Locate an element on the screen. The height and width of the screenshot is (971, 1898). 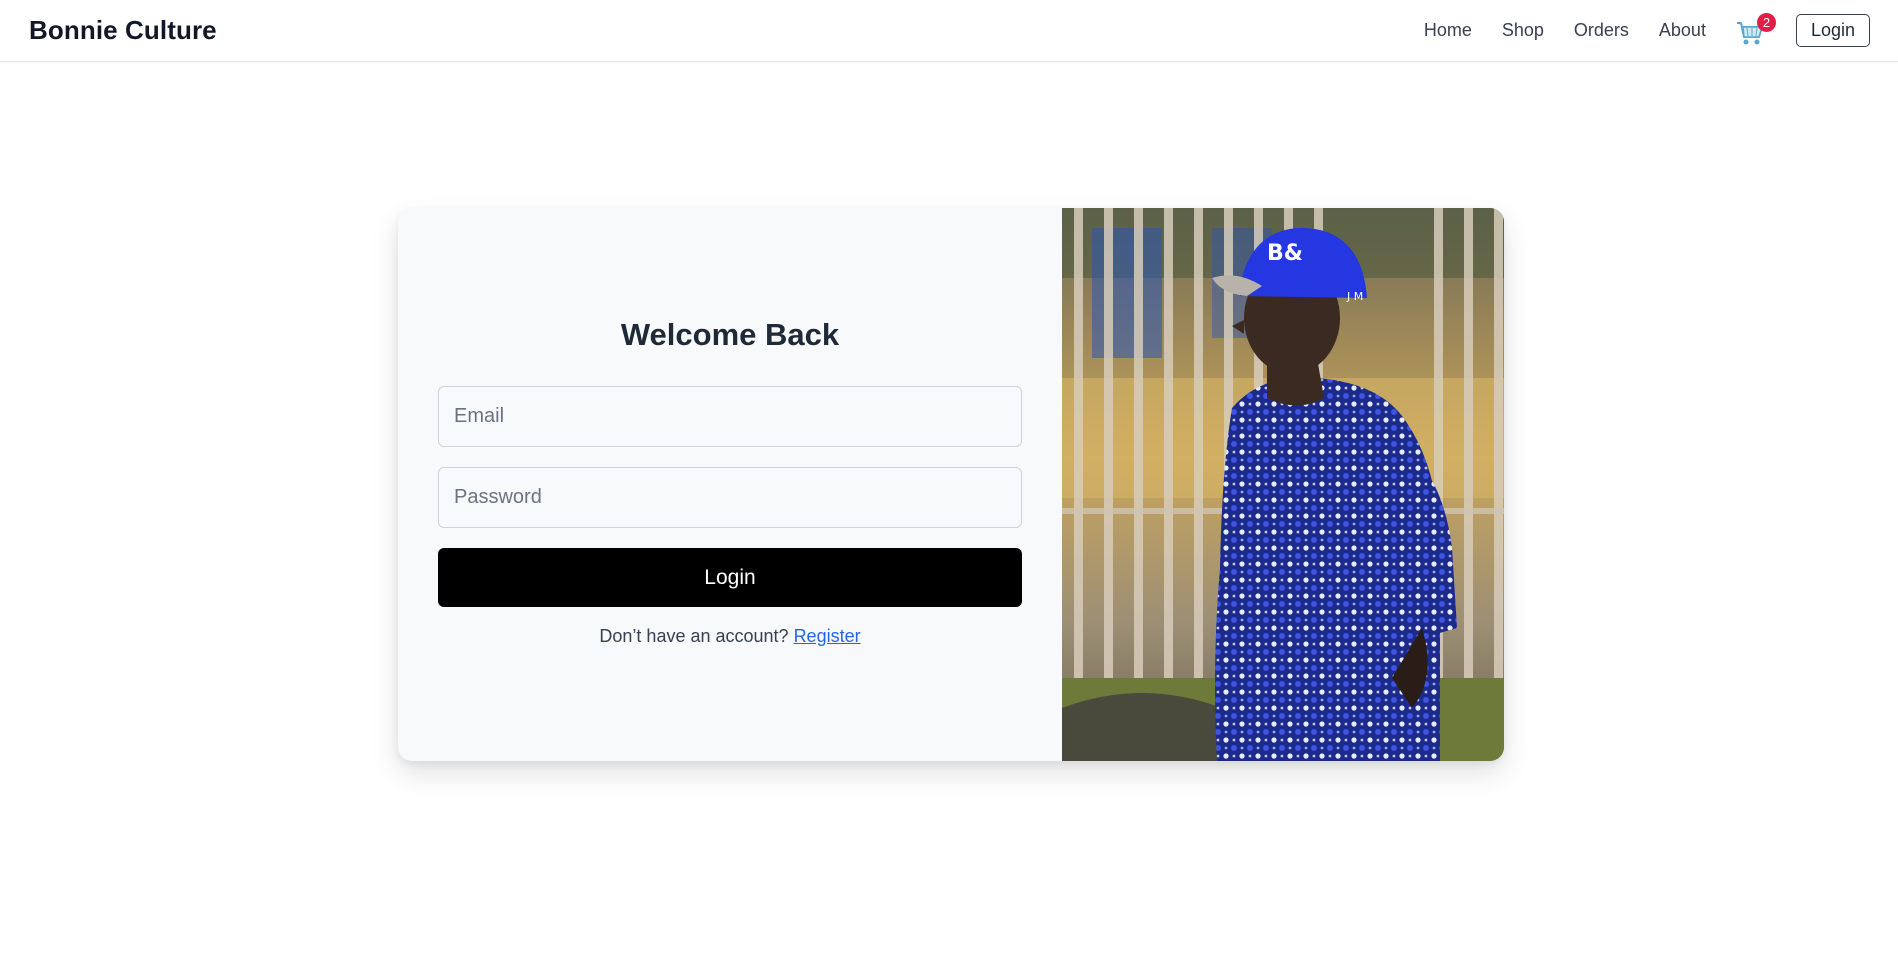
nav-link-about: About is located at coordinates (1682, 30).